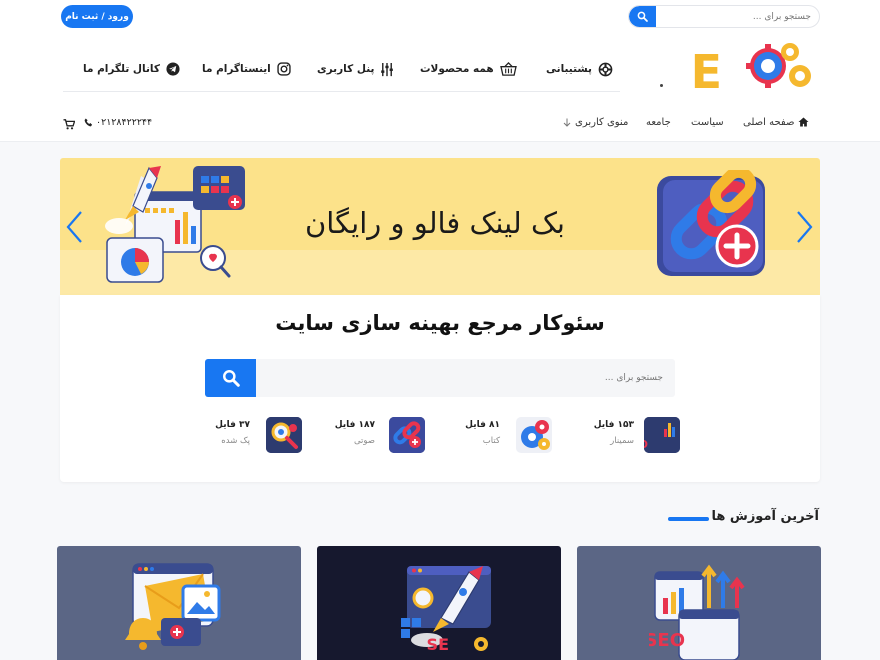 The height and width of the screenshot is (660, 880). What do you see at coordinates (706, 70) in the screenshot?
I see `logo-letter-e: E` at bounding box center [706, 70].